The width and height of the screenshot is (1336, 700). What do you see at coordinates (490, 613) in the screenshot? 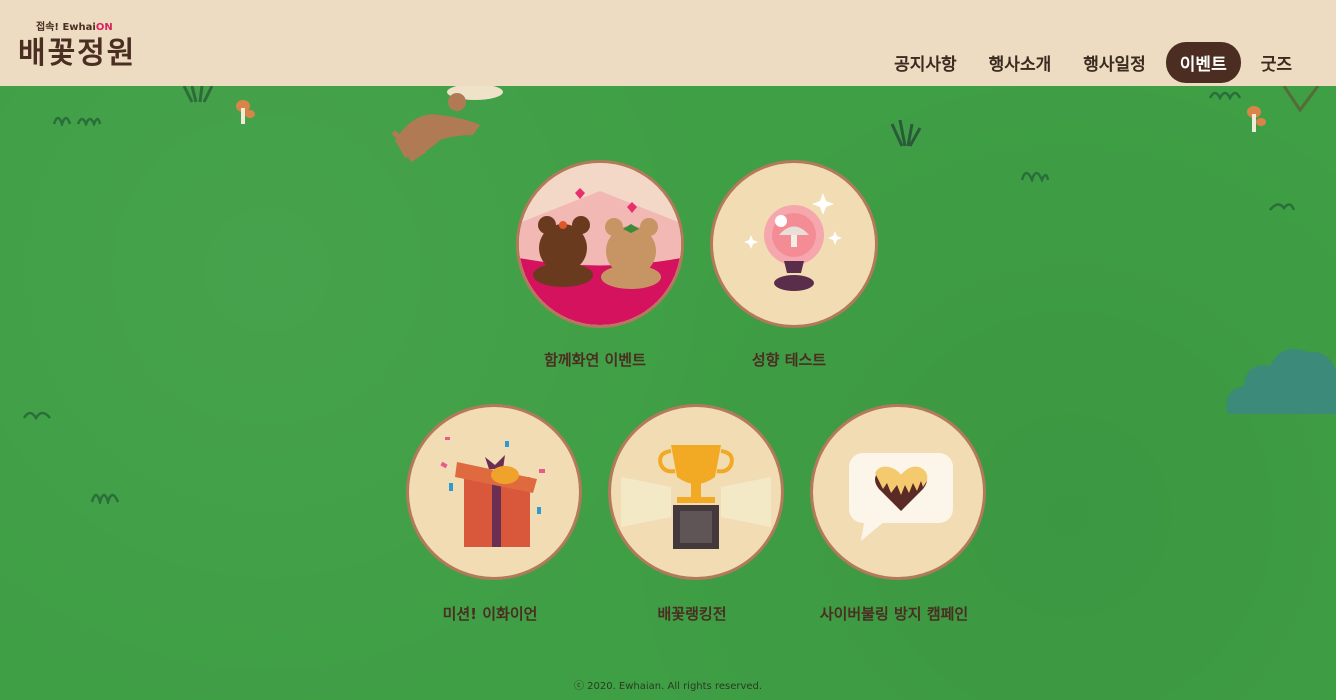
I see `event-mission-label: 미션! 이화이언` at bounding box center [490, 613].